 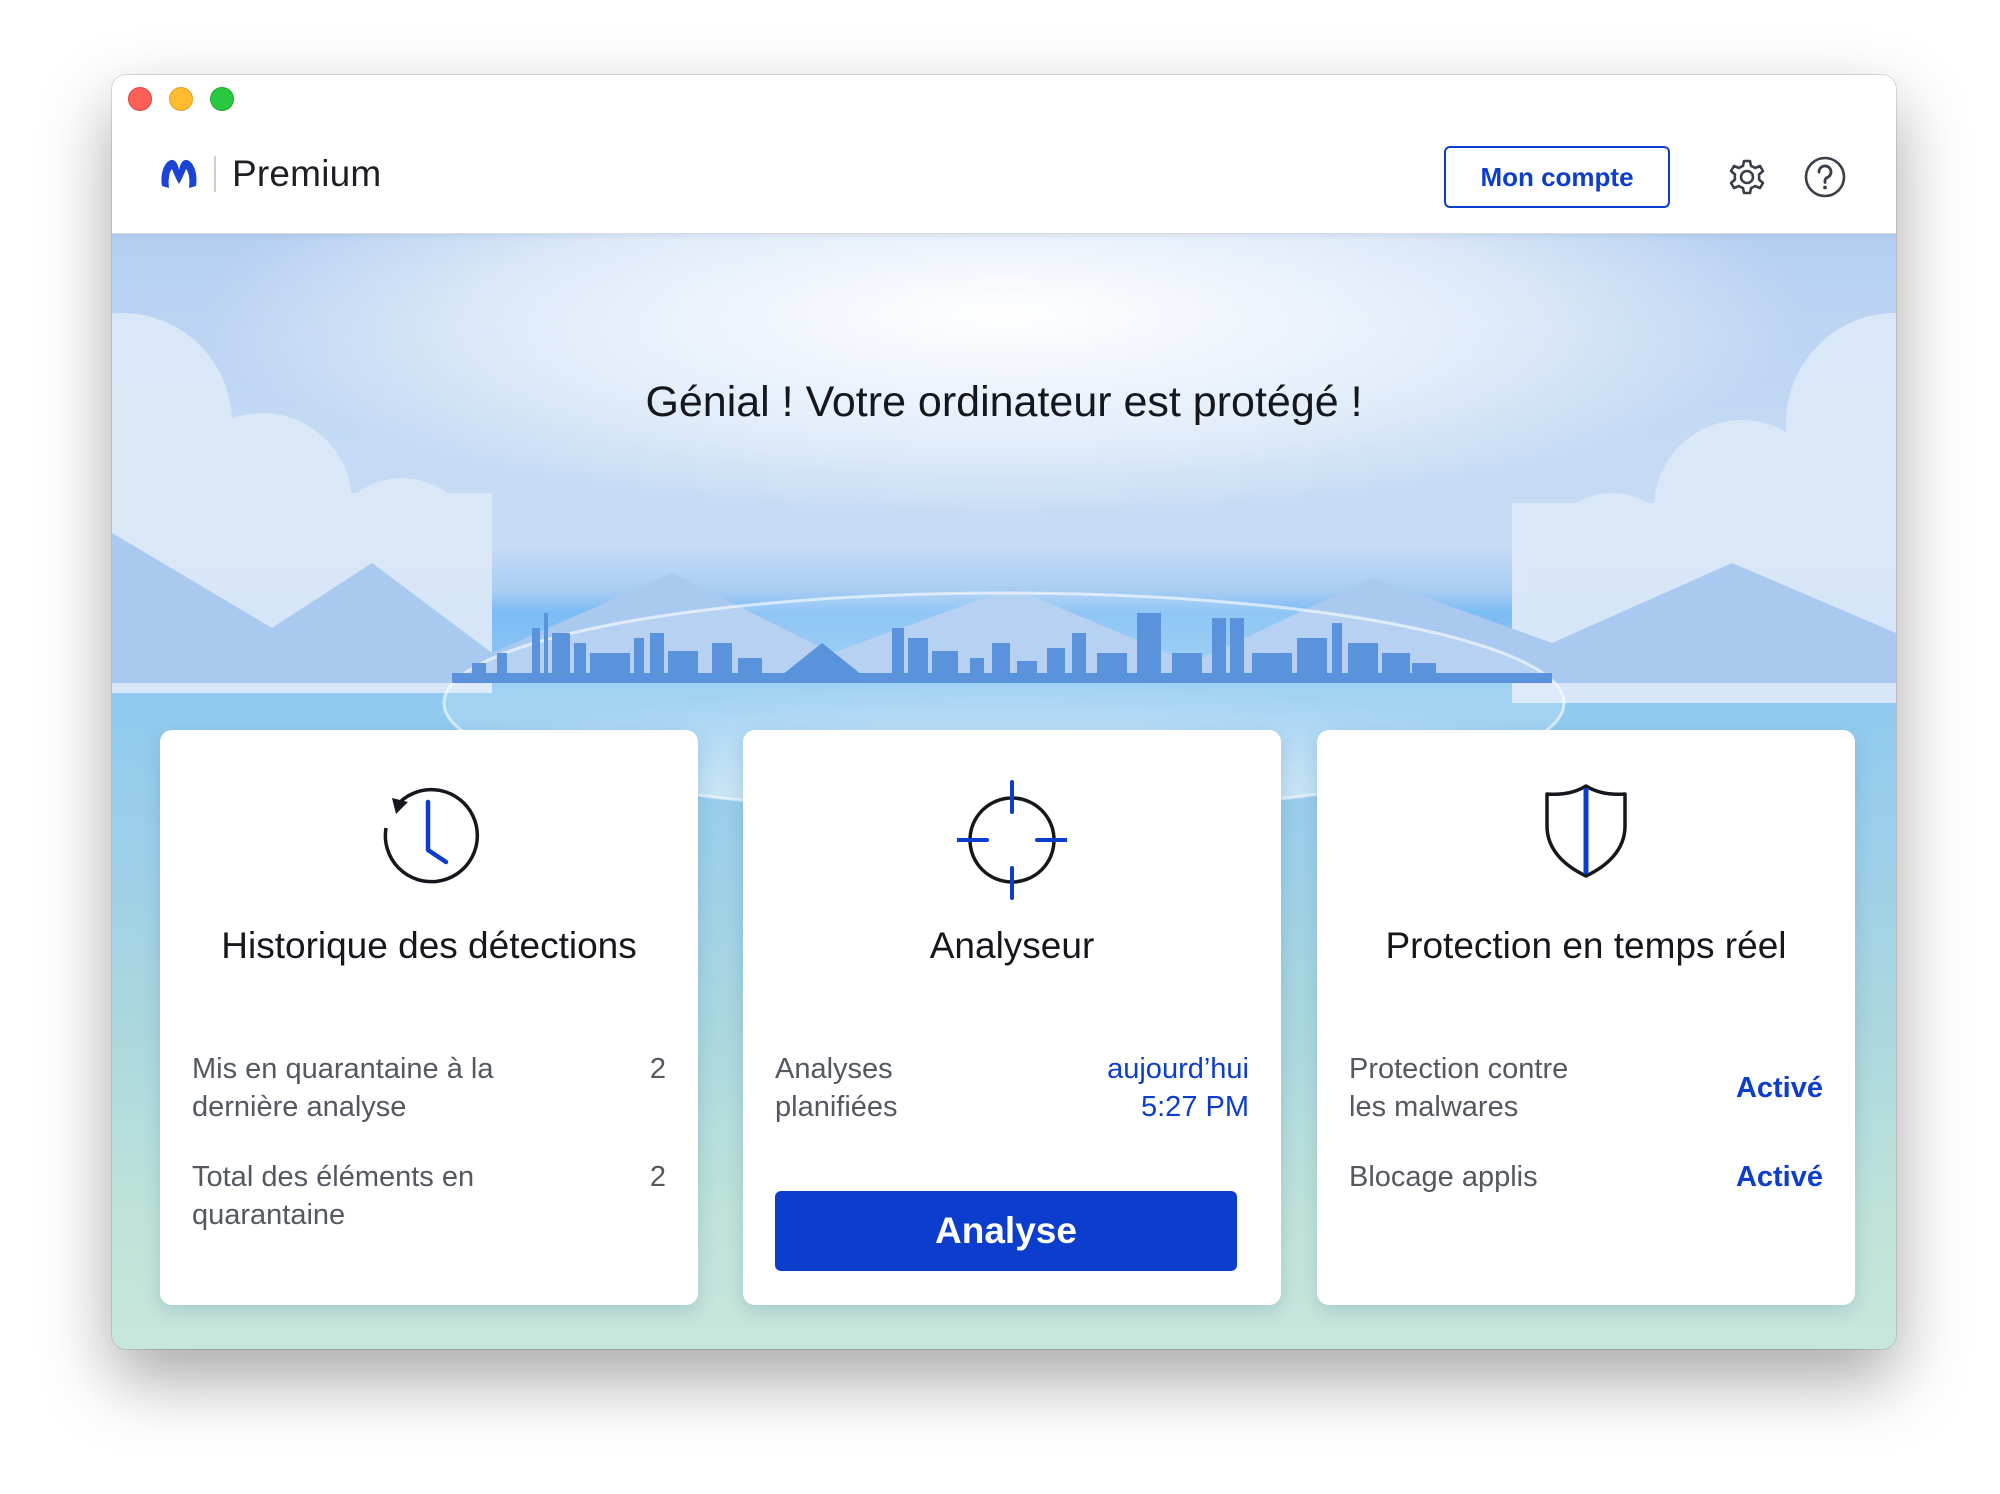 What do you see at coordinates (1586, 1088) in the screenshot?
I see `malware-protection-row: Protection contre les malwares Activé` at bounding box center [1586, 1088].